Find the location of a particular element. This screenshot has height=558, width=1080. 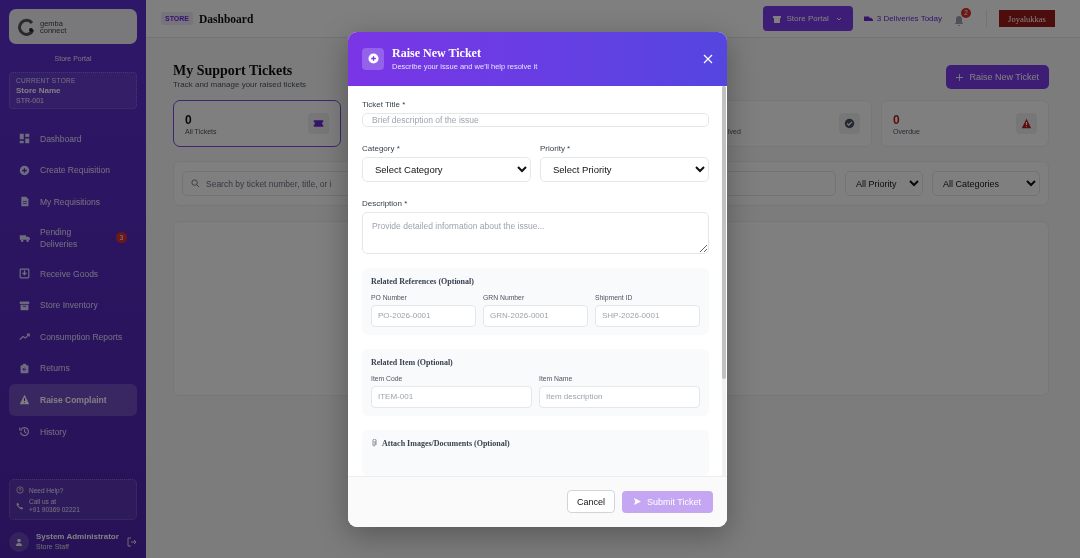

page-subtitle: Track and manage your raised tickets is located at coordinates (240, 84).